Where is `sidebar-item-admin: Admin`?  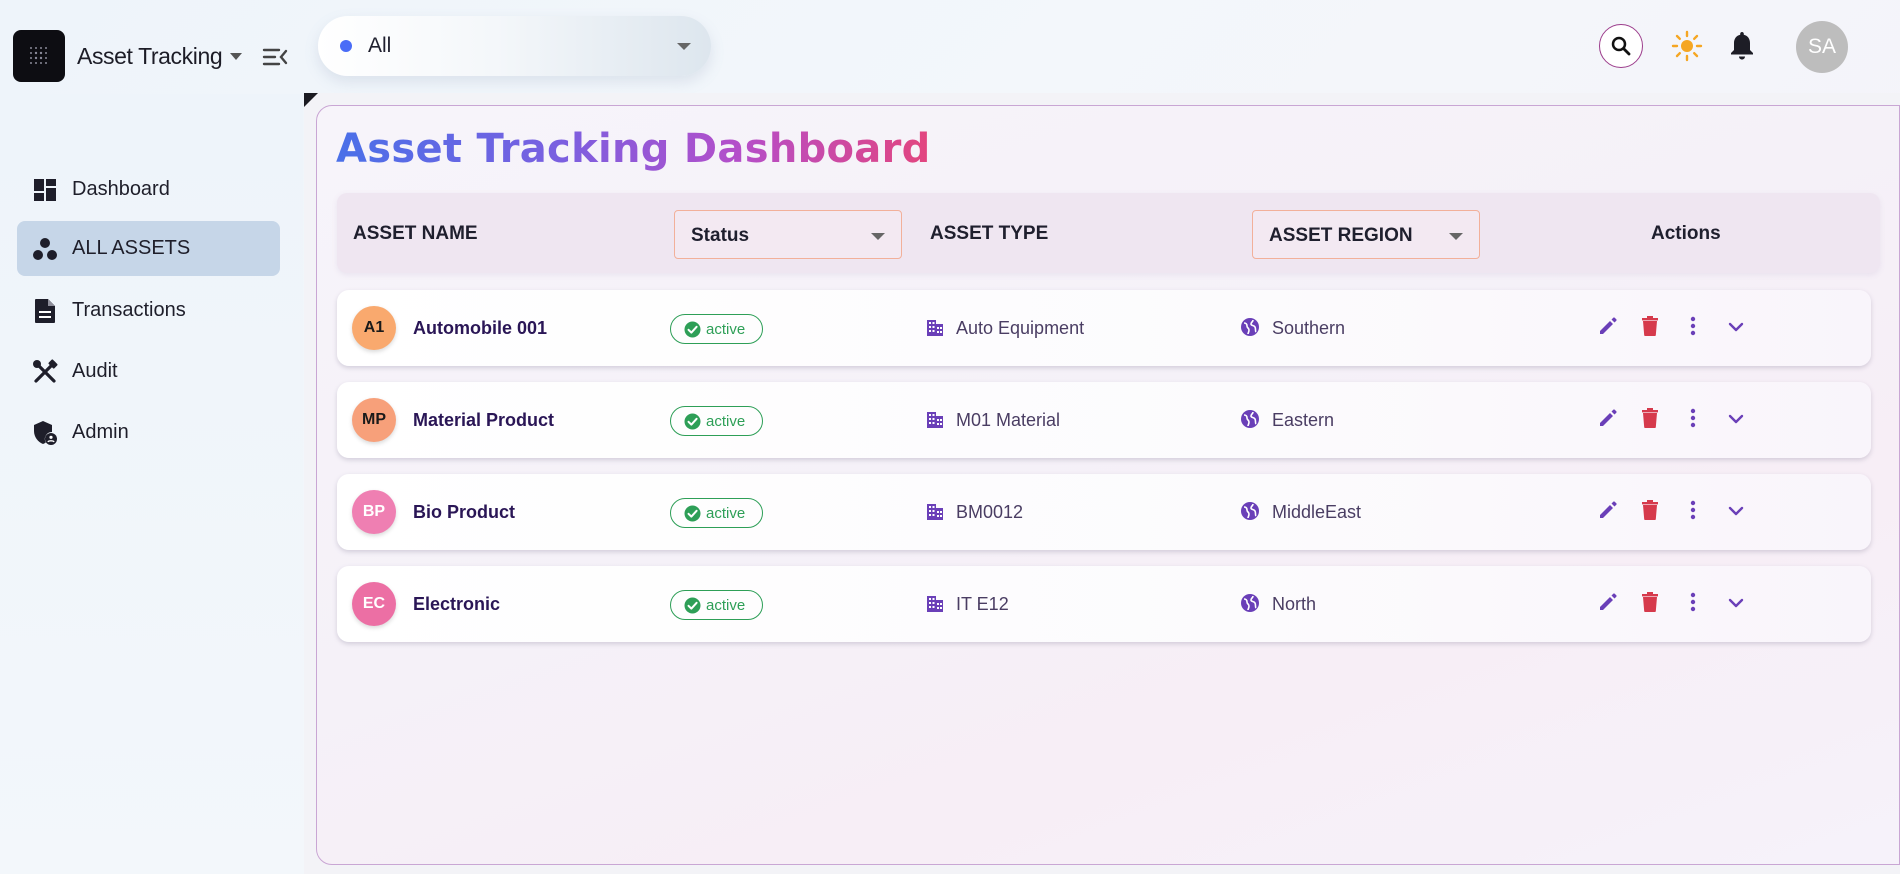 sidebar-item-admin: Admin is located at coordinates (148, 432).